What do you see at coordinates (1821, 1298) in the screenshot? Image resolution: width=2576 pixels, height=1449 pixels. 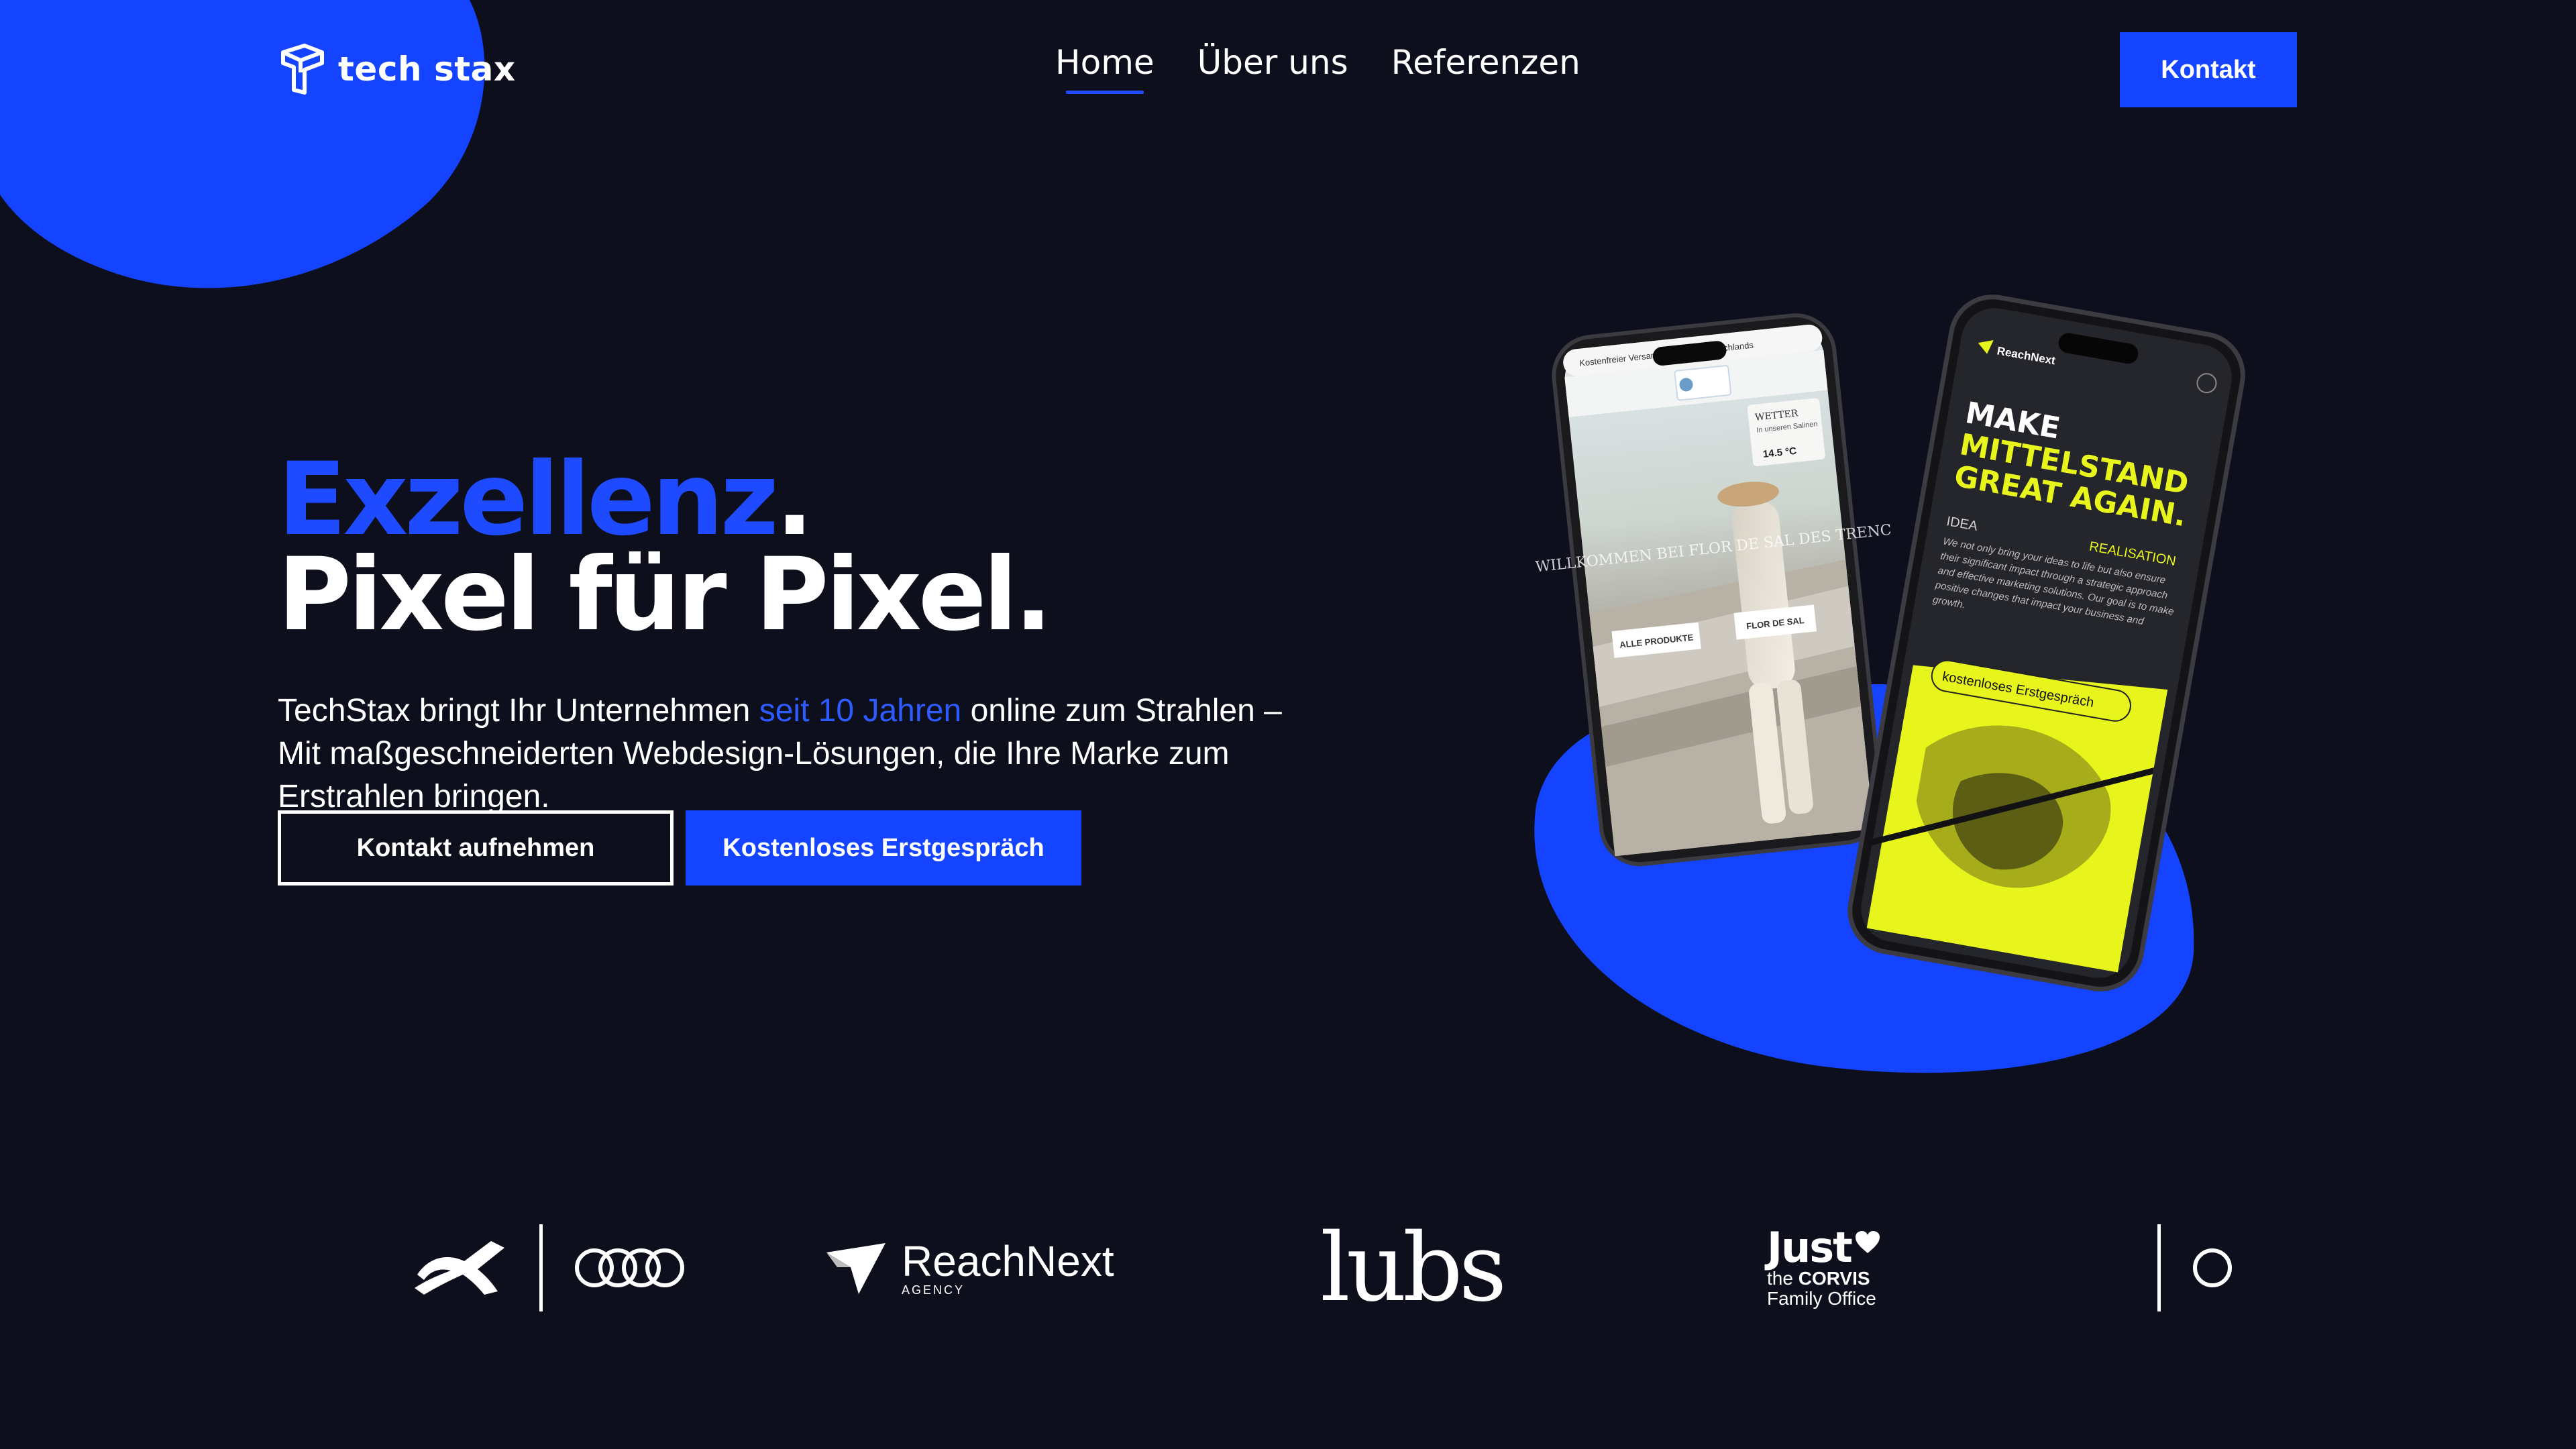 I see `just-family-office: Family Office` at bounding box center [1821, 1298].